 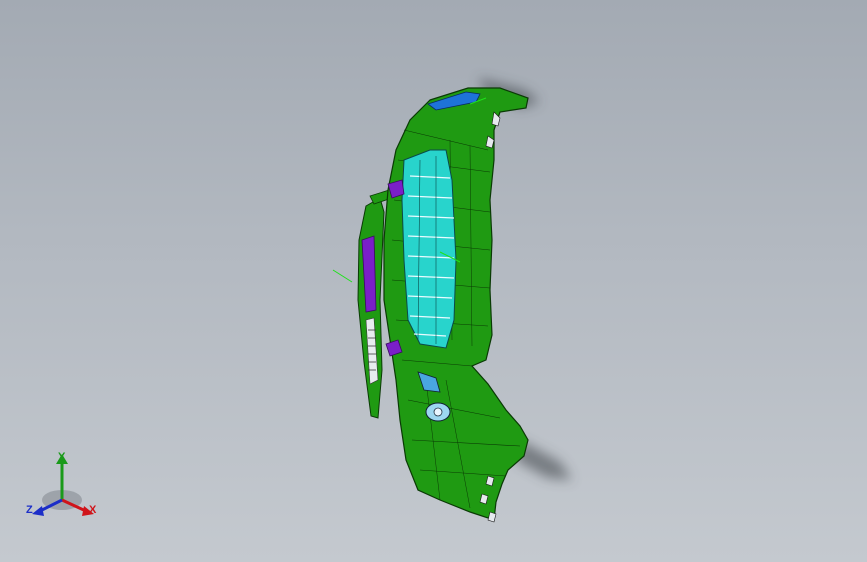 I want to click on bumper-body, so click(x=456, y=305).